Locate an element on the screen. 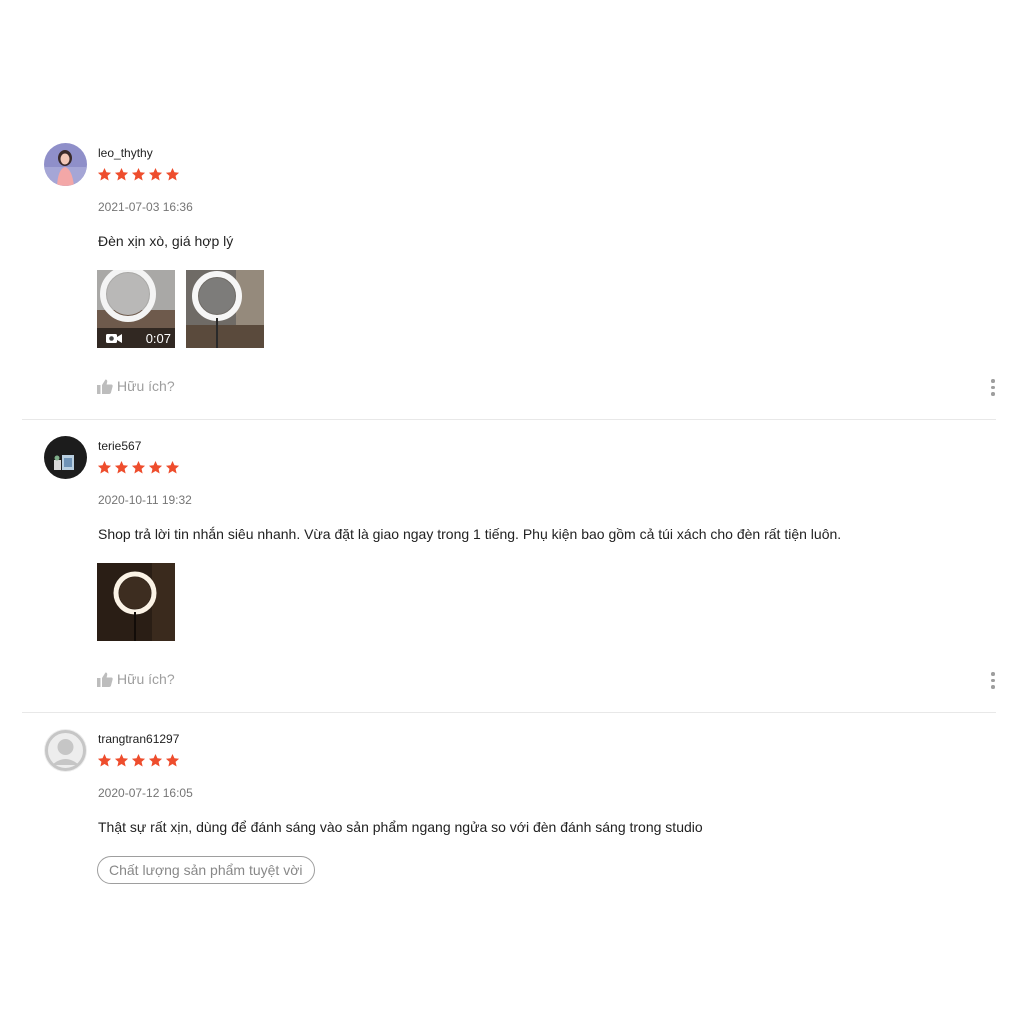 The width and height of the screenshot is (1024, 1024). review-comment: Đèn xịn xò, giá hợp lý is located at coordinates (166, 241).